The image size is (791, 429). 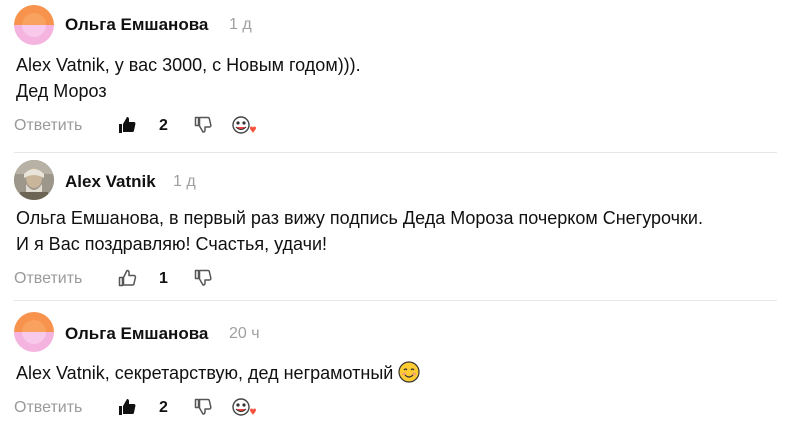 I want to click on smiling-face-emoji, so click(x=409, y=372).